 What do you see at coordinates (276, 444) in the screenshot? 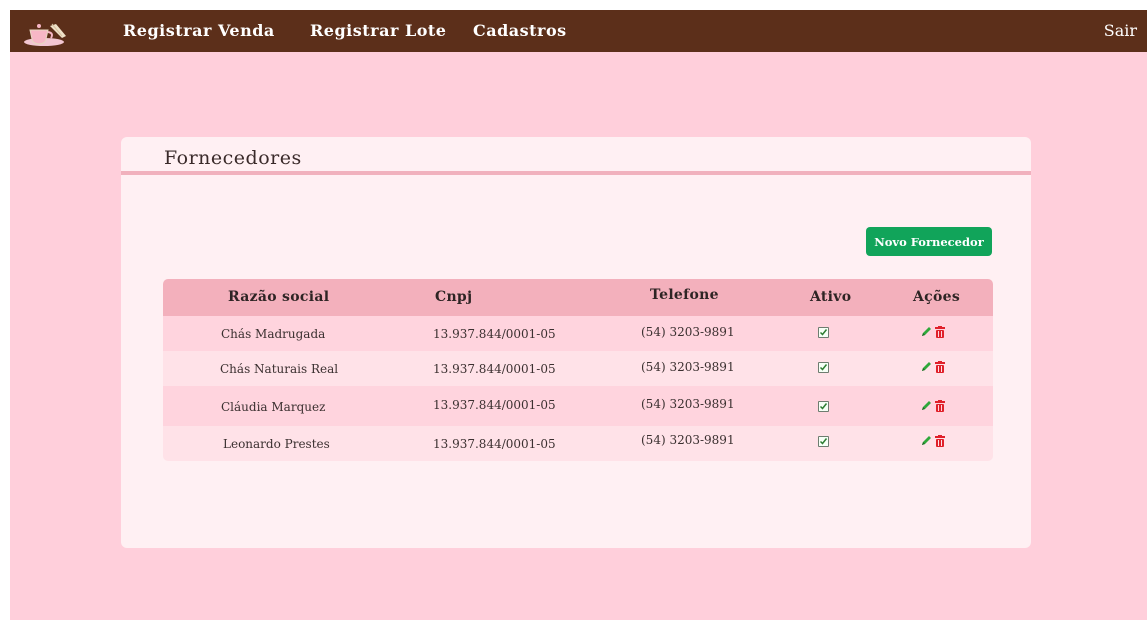
I see `cell-razao-social: Leonardo Prestes` at bounding box center [276, 444].